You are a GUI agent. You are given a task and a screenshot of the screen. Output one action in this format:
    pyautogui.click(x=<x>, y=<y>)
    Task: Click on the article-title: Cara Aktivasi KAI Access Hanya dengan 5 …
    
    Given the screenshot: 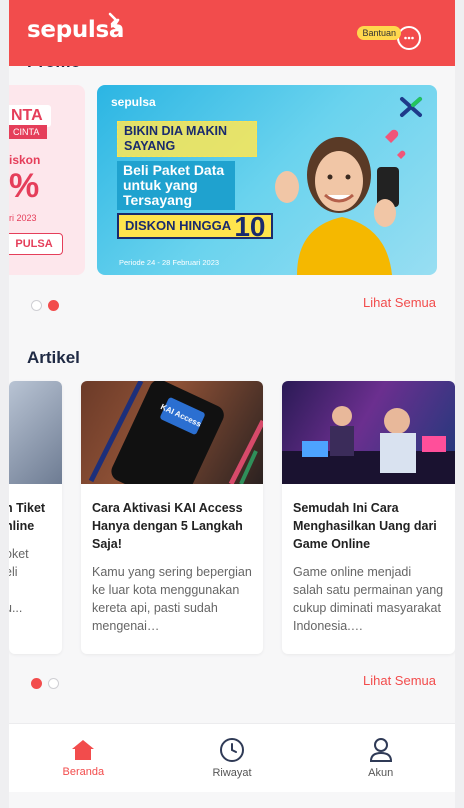 What is the action you would take?
    pyautogui.click(x=167, y=526)
    